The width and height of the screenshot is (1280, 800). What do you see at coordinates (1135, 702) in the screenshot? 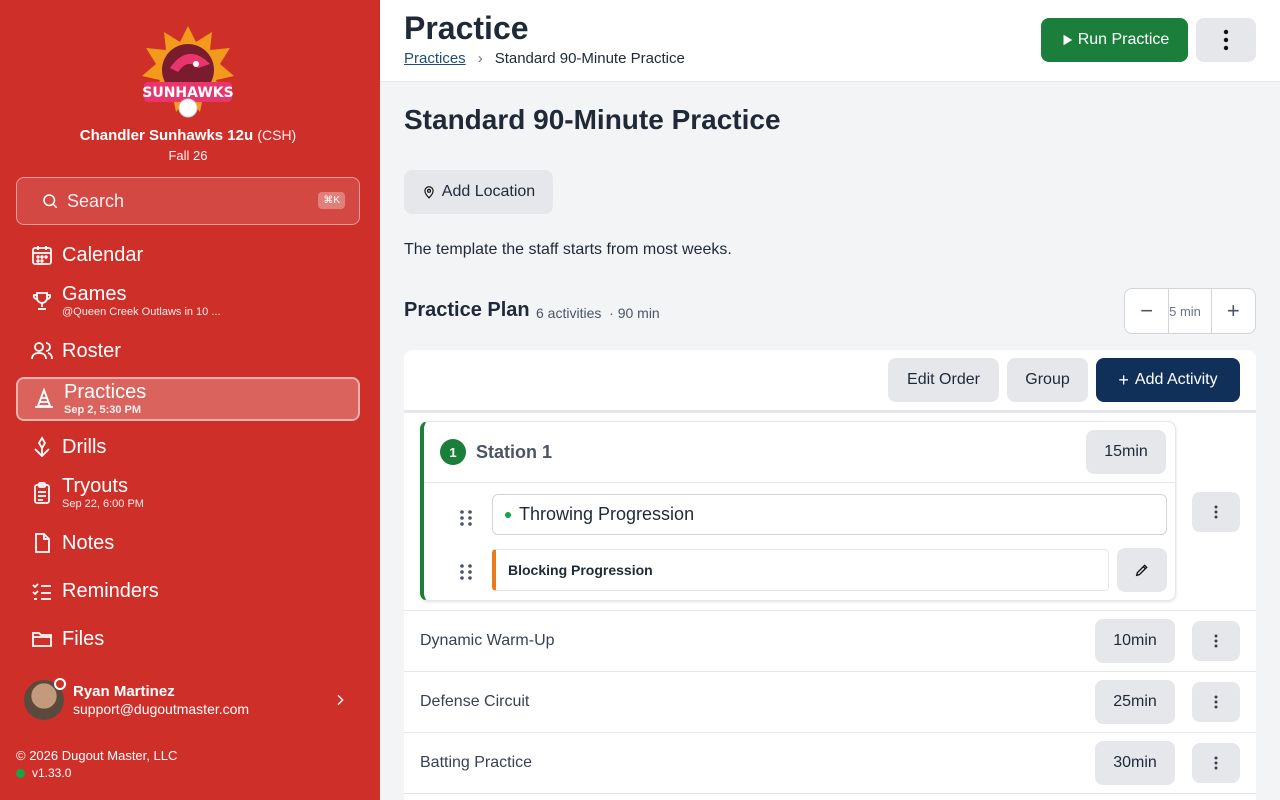
I see `activity-duration-button: 25min` at bounding box center [1135, 702].